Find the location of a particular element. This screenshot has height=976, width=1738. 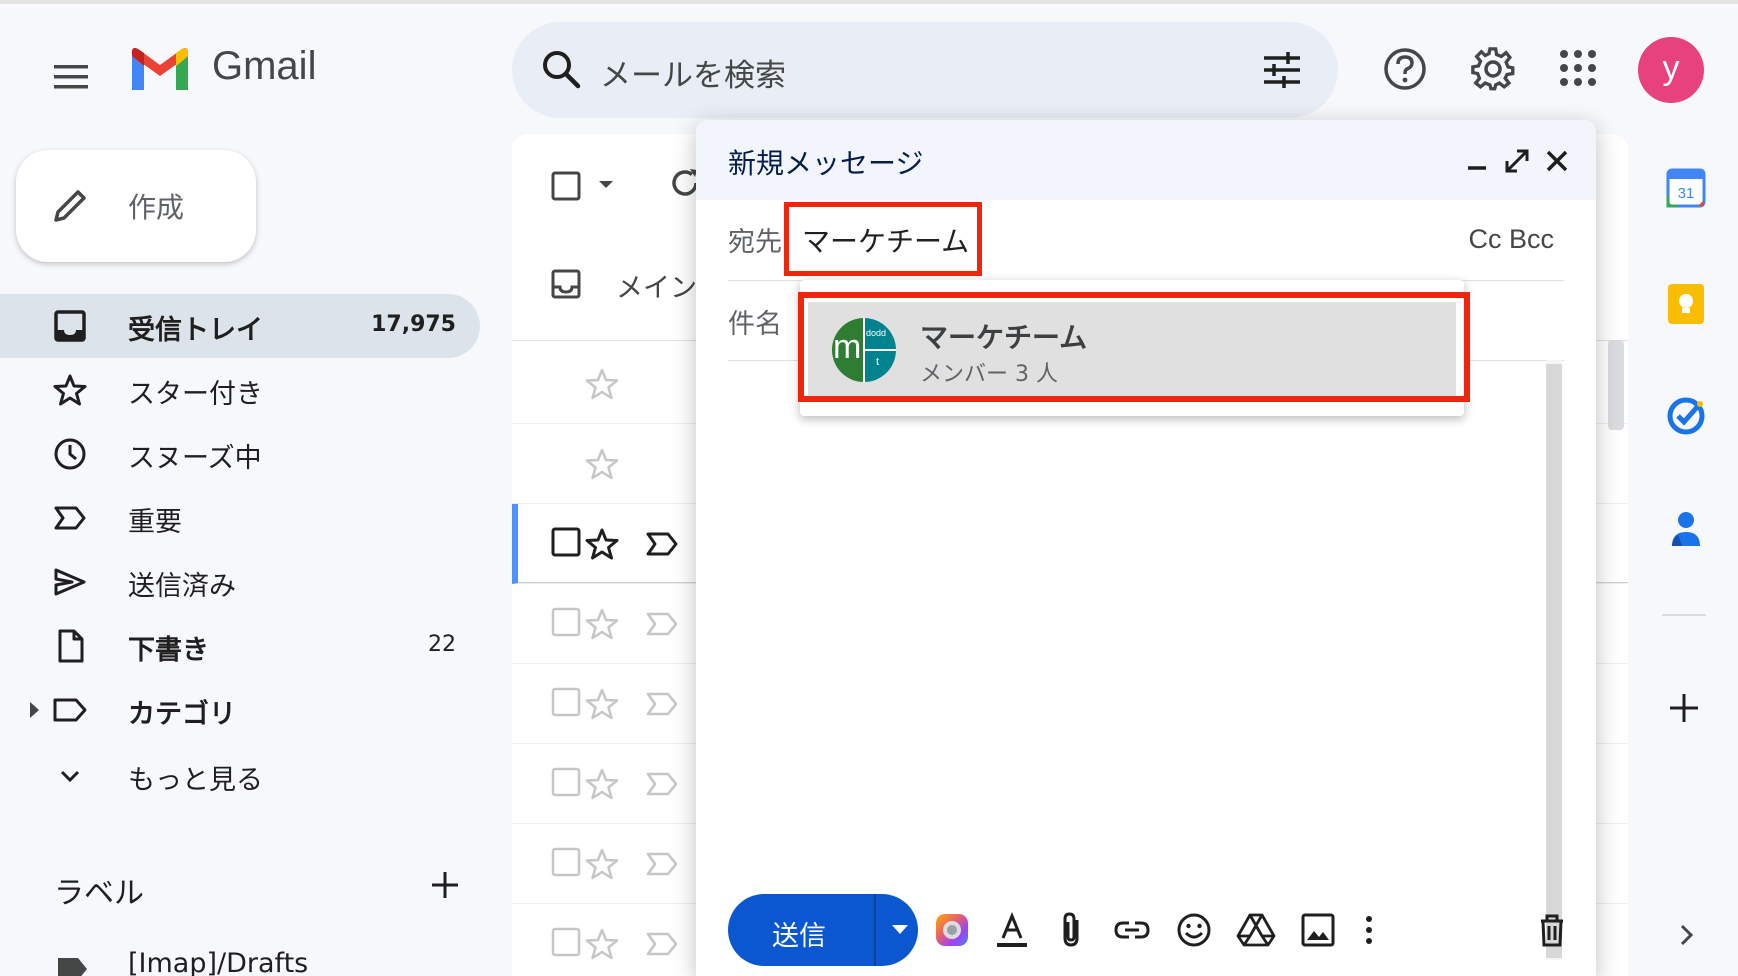

compose-label: 作成 is located at coordinates (156, 207).